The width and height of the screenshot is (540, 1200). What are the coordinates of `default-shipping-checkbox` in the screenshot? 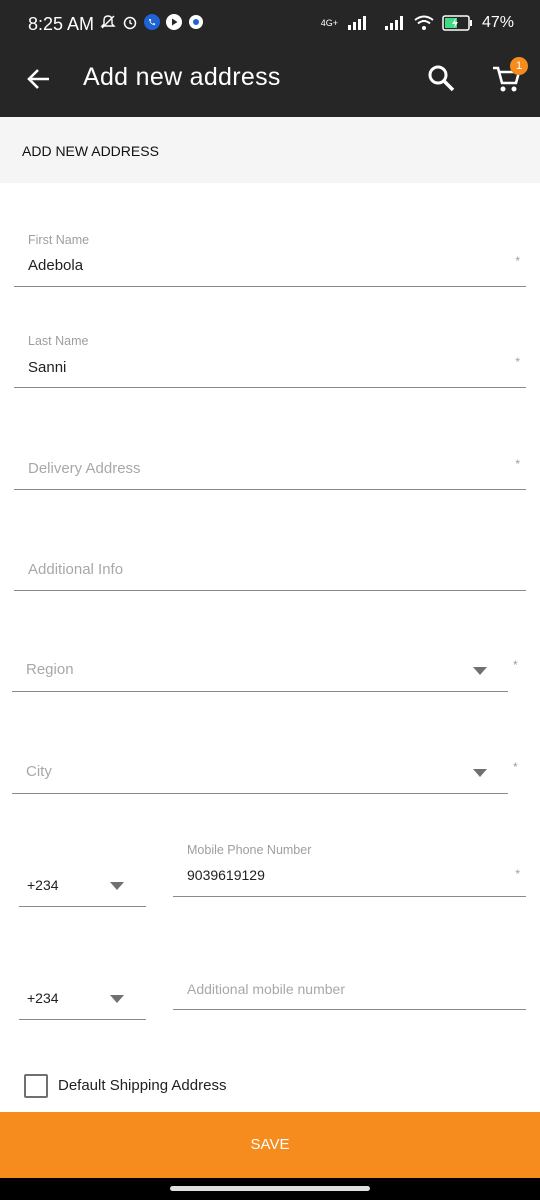 It's located at (36, 1086).